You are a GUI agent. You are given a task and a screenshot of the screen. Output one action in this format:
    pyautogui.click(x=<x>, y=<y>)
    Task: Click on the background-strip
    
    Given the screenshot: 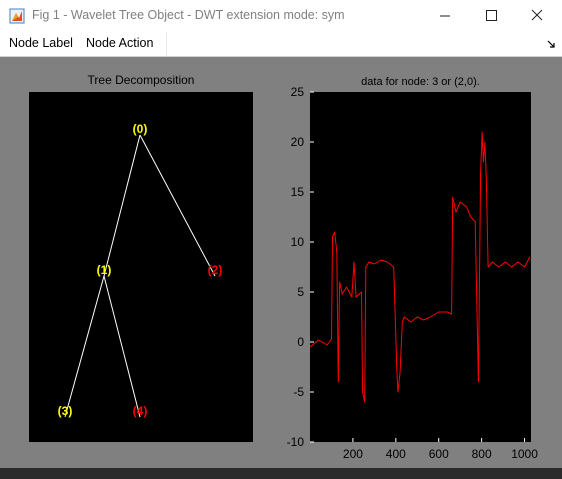 What is the action you would take?
    pyautogui.click(x=281, y=473)
    